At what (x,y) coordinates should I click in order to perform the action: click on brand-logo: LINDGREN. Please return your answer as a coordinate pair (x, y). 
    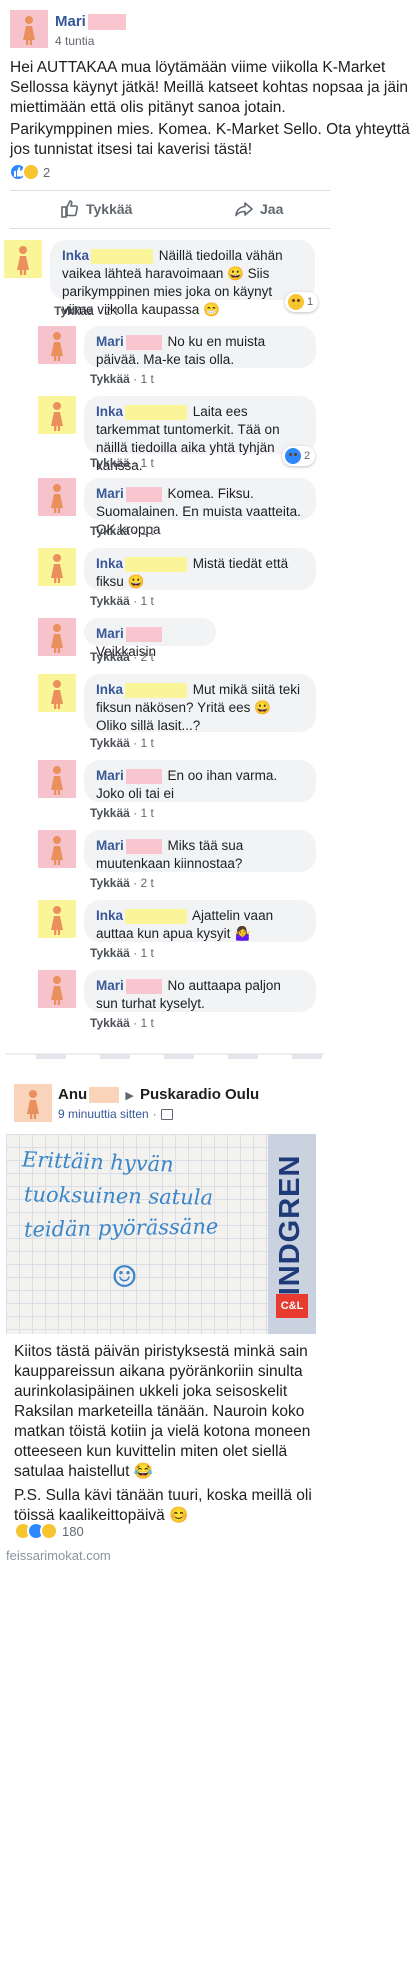
    Looking at the image, I should click on (290, 1234).